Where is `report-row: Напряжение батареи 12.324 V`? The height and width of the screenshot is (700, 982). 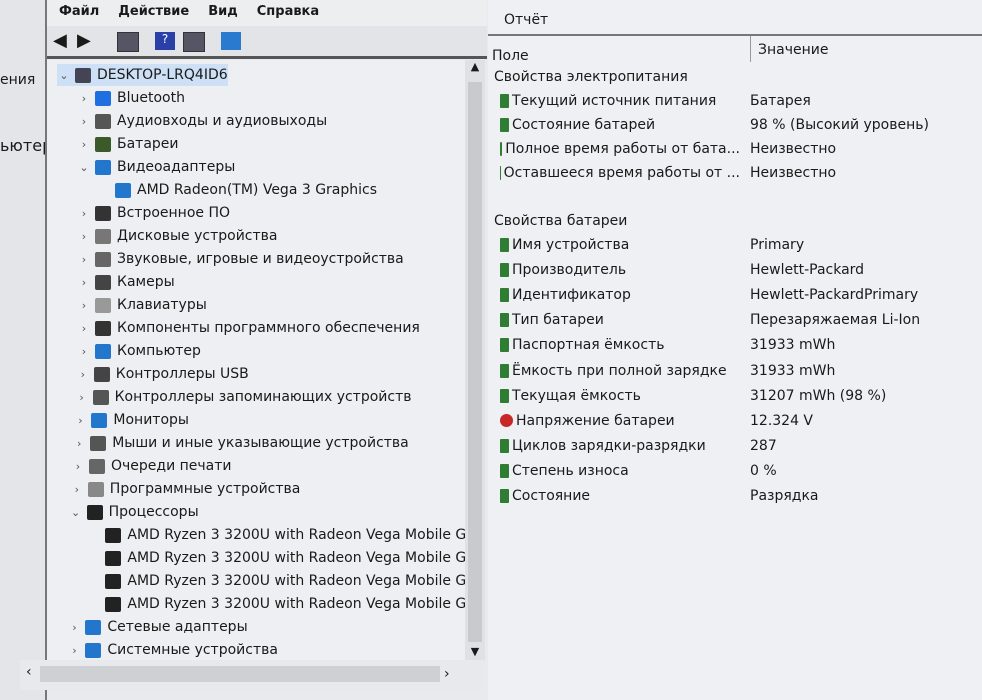
report-row: Напряжение батареи 12.324 V is located at coordinates (656, 421).